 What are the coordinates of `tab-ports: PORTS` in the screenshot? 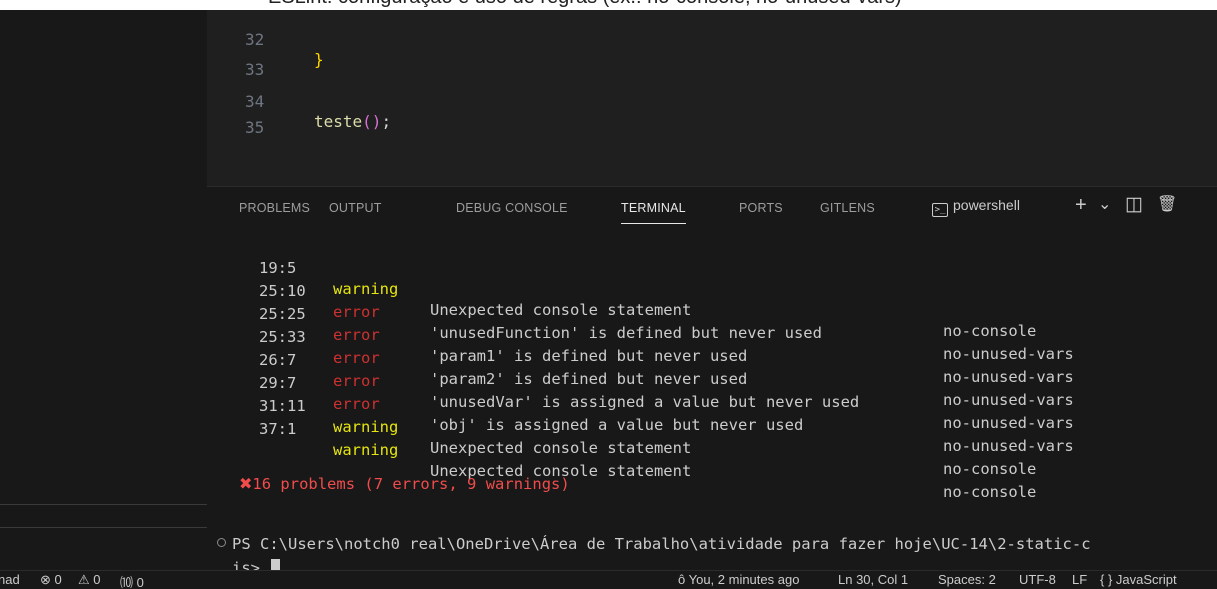 It's located at (761, 208).